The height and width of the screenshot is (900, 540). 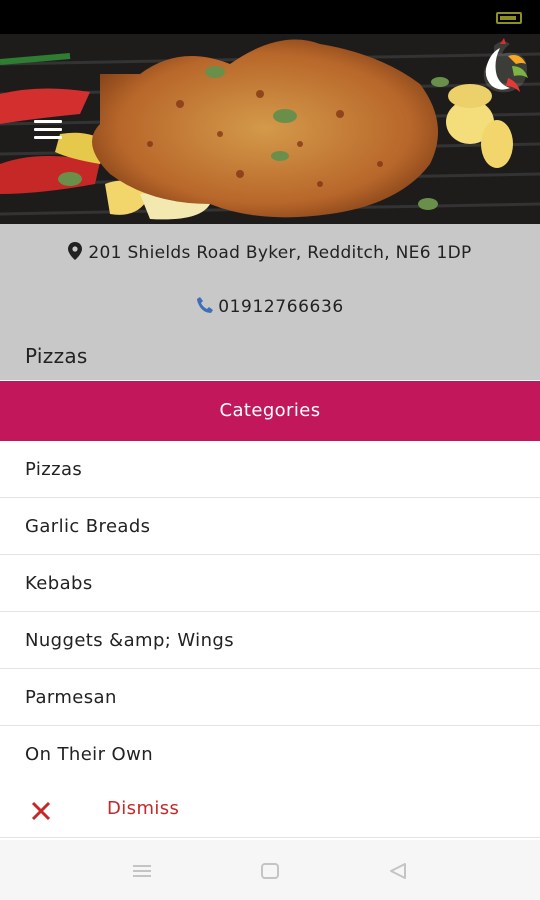 What do you see at coordinates (505, 65) in the screenshot?
I see `logo-icon` at bounding box center [505, 65].